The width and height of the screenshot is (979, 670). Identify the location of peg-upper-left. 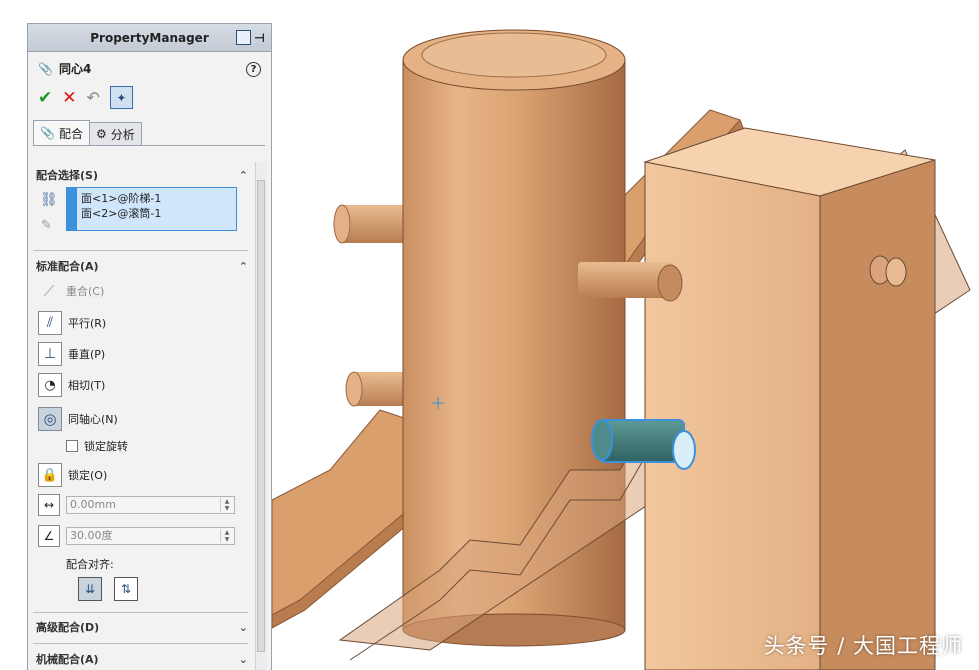
(371, 224).